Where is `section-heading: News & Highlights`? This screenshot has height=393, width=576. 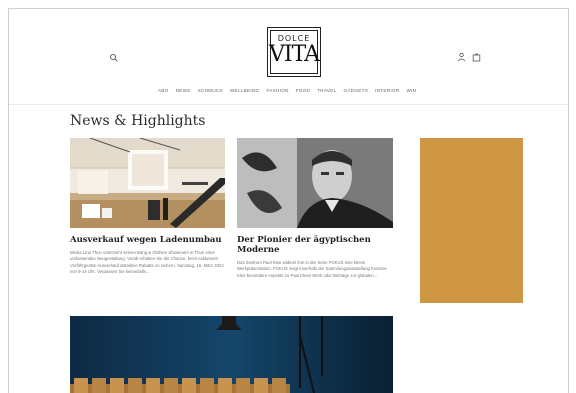
section-heading: News & Highlights is located at coordinates (138, 121).